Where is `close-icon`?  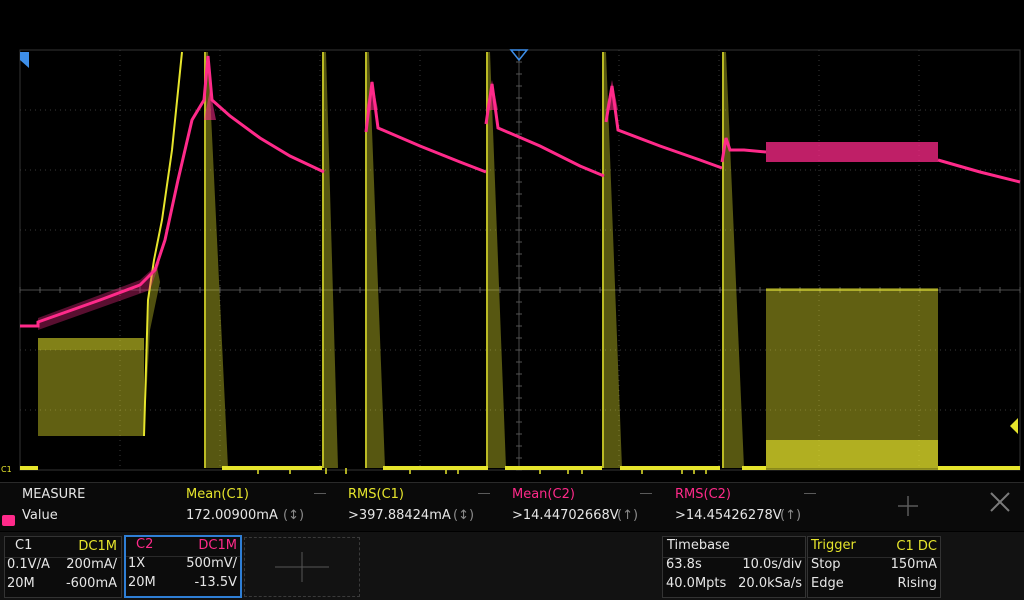 close-icon is located at coordinates (1000, 502).